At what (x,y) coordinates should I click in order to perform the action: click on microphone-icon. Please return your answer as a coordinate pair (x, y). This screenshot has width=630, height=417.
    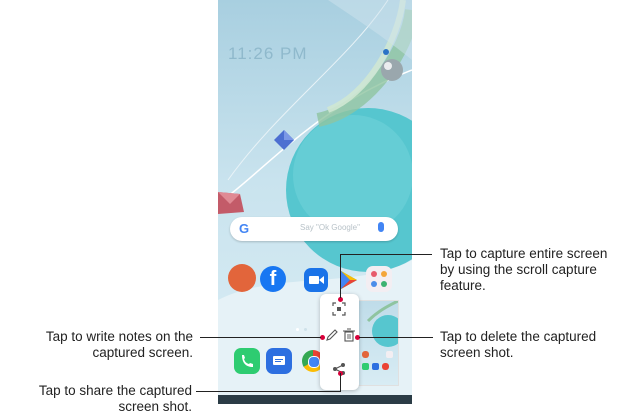
    Looking at the image, I should click on (381, 227).